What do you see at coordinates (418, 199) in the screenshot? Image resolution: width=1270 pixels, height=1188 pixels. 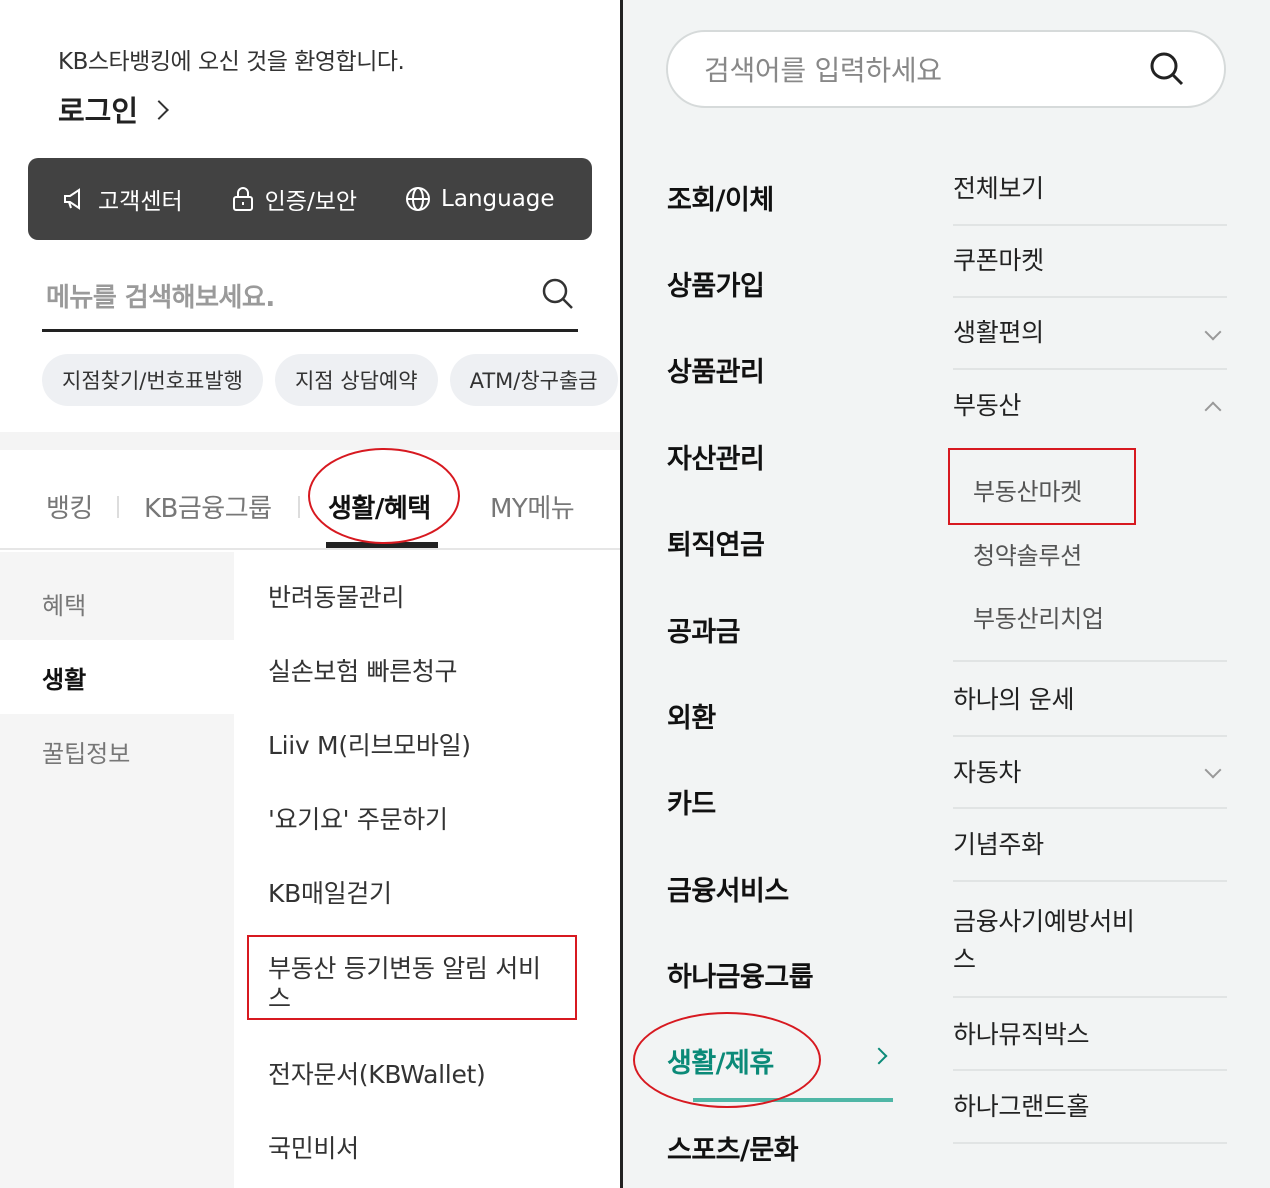 I see `globe-icon` at bounding box center [418, 199].